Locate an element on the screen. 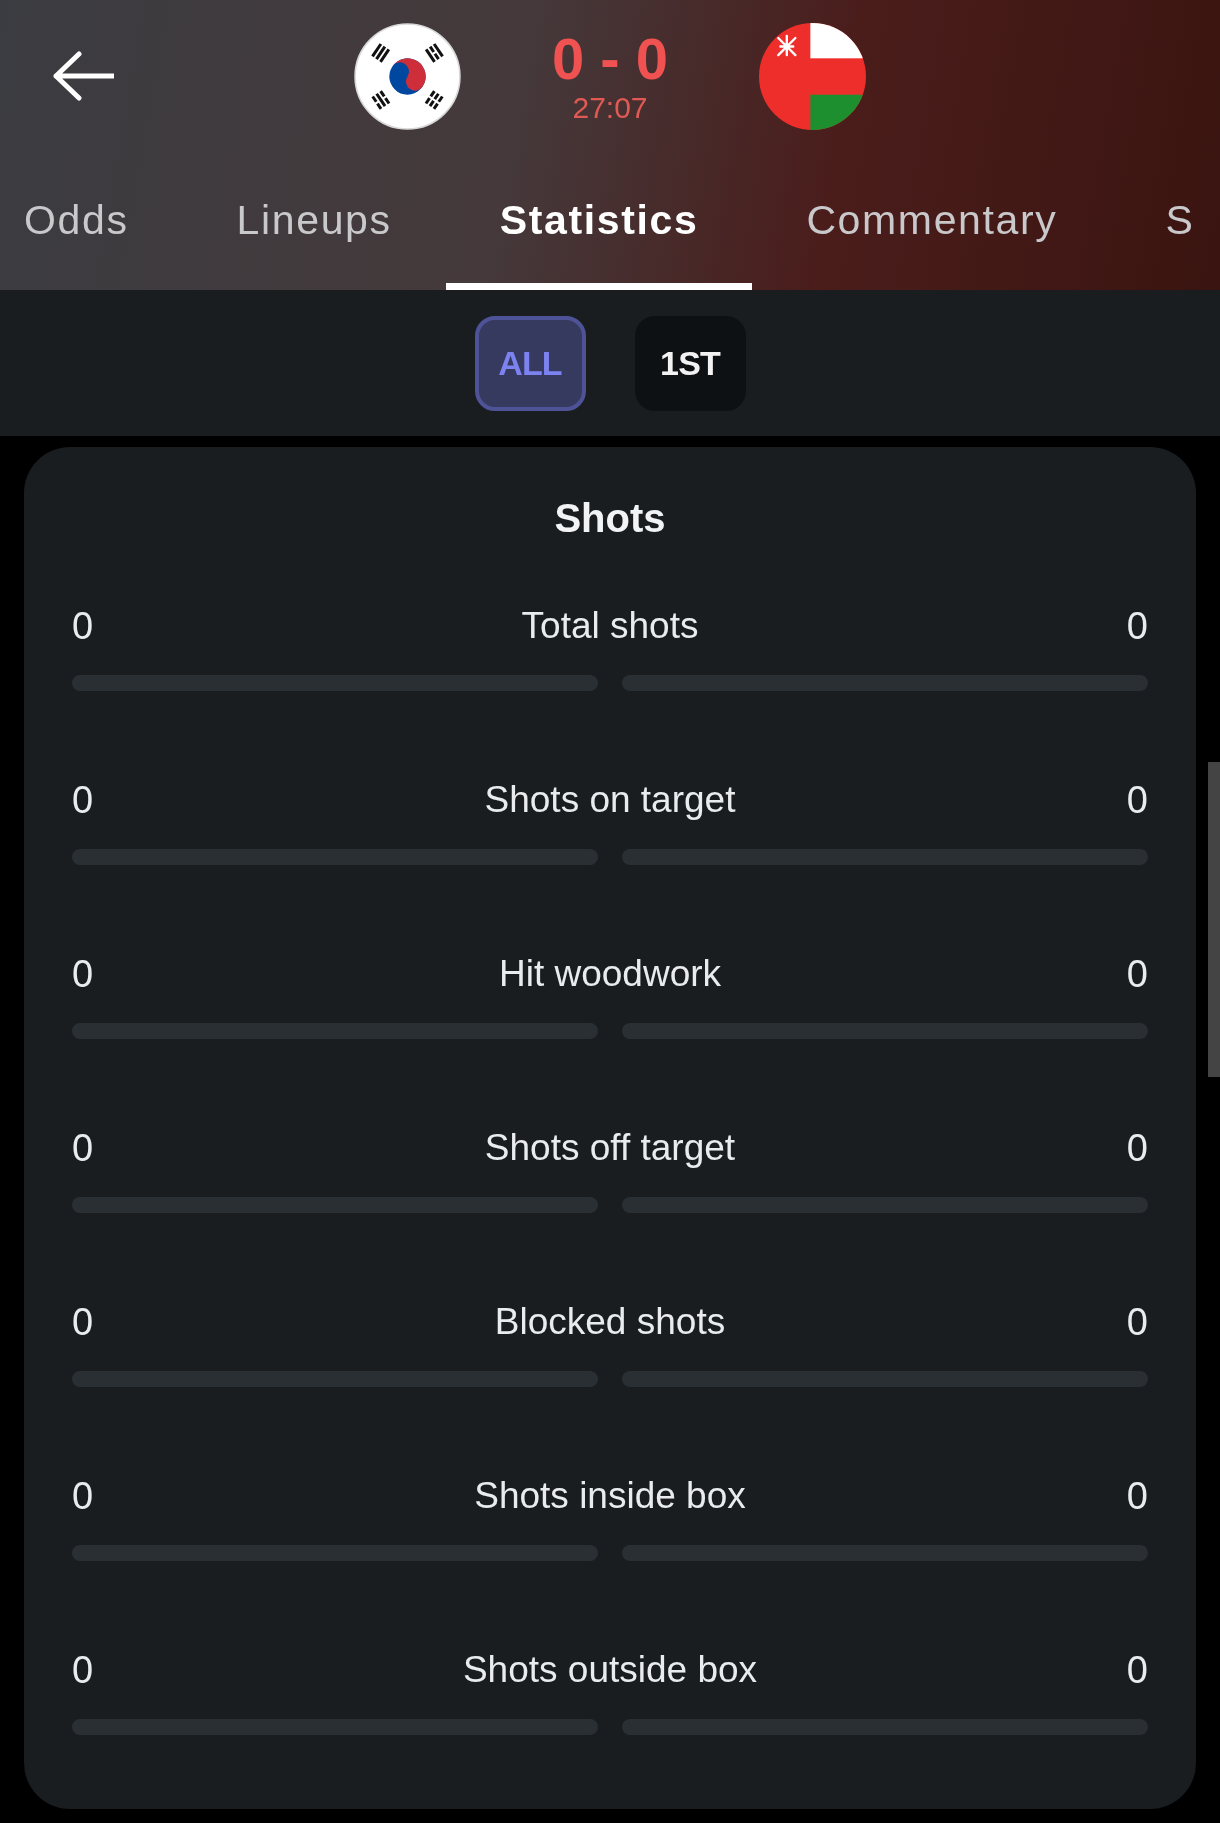 This screenshot has height=1823, width=1220. tab: Odds is located at coordinates (91, 221).